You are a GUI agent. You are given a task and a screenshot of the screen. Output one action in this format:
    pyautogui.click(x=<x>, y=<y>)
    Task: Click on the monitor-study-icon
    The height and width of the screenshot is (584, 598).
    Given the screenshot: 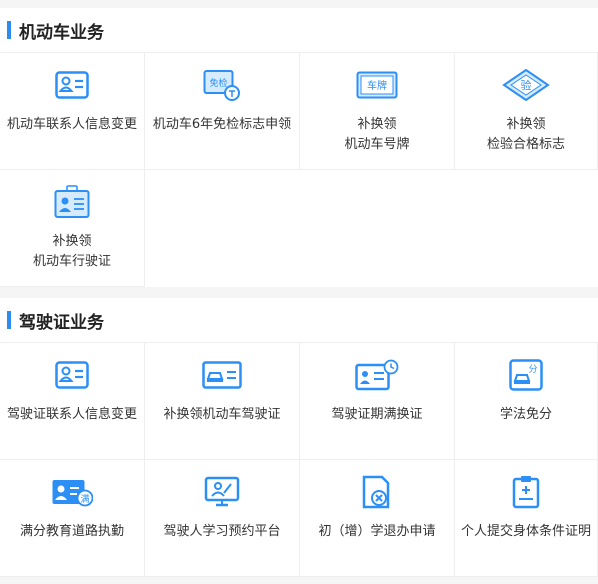 What is the action you would take?
    pyautogui.click(x=222, y=492)
    